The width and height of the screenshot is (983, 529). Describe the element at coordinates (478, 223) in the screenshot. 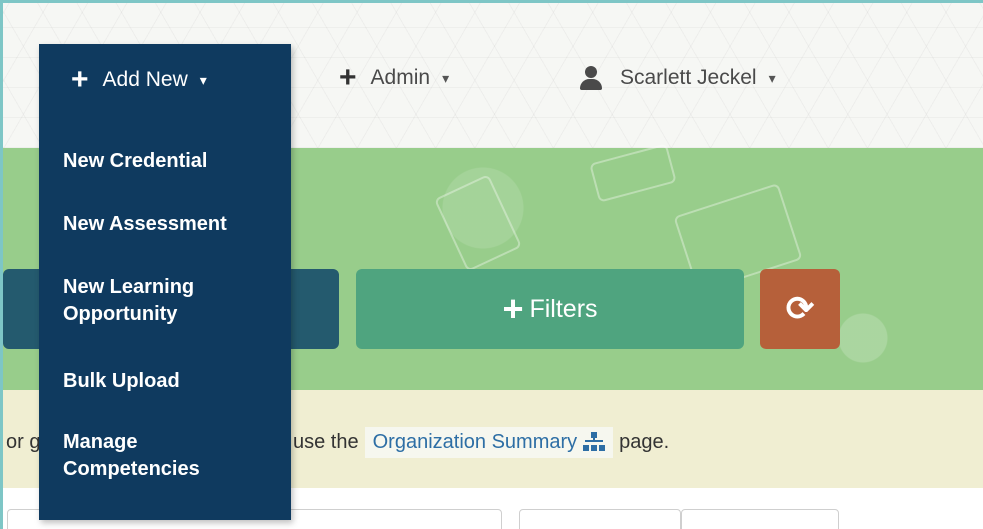

I see `decorative-book-icon` at that location.